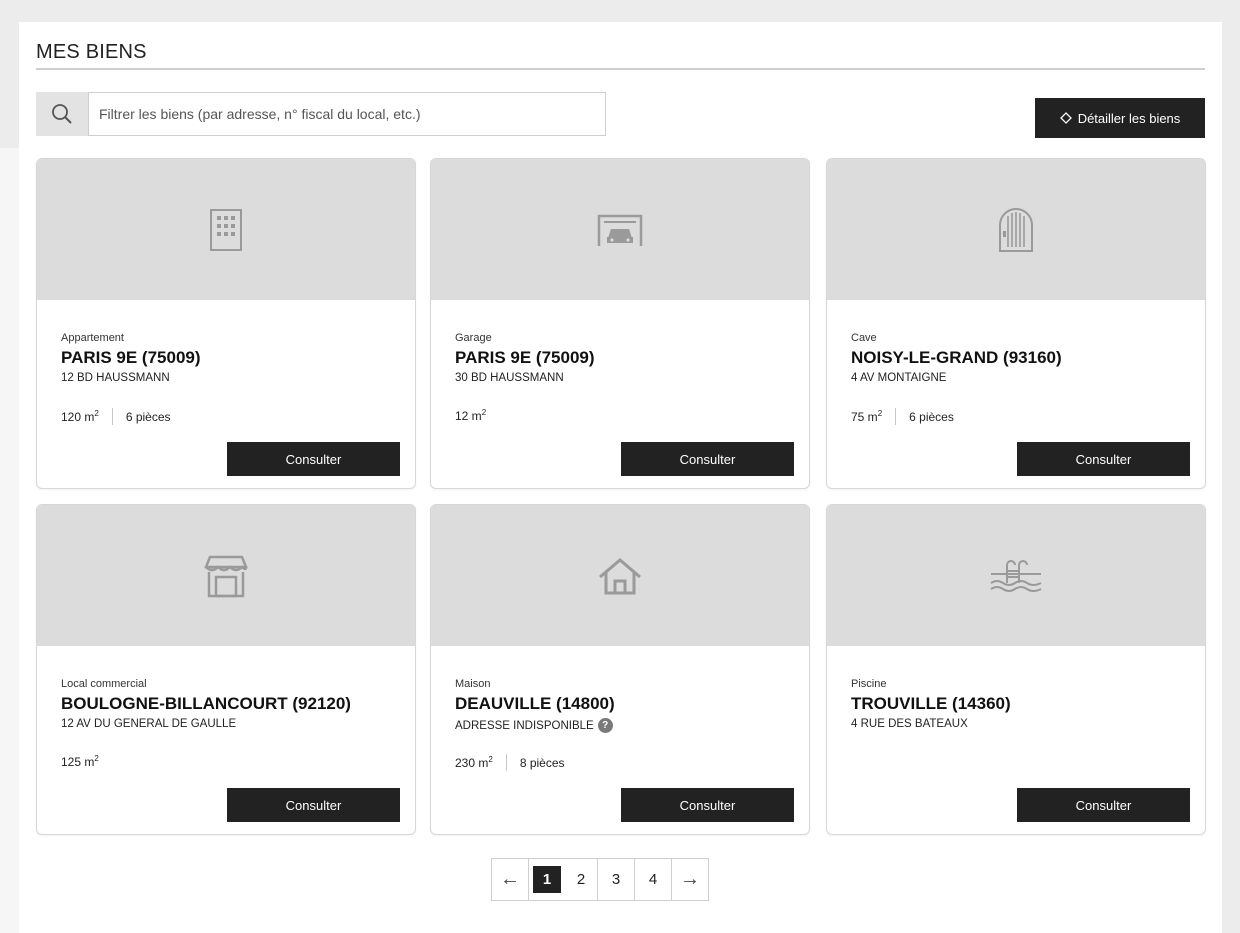 The image size is (1240, 933). I want to click on property-rooms: 8 pièces, so click(542, 762).